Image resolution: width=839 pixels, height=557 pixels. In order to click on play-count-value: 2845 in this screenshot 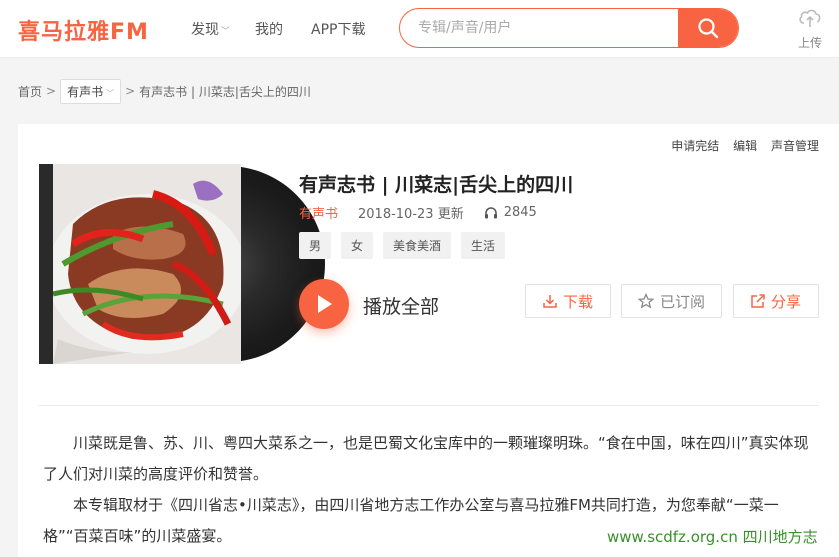, I will do `click(520, 212)`.